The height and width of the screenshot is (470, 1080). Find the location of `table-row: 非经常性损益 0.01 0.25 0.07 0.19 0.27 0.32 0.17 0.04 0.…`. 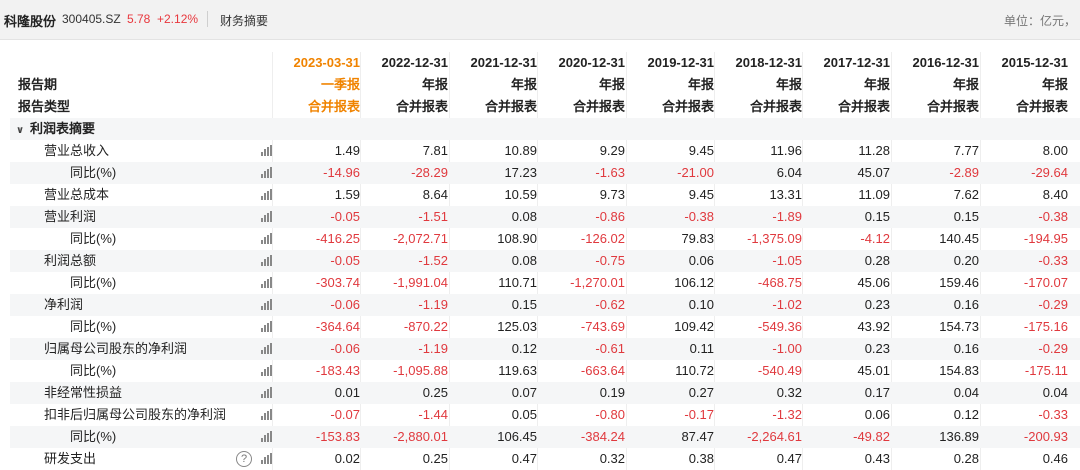

table-row: 非经常性损益 0.01 0.25 0.07 0.19 0.27 0.32 0.17 0.04 0.… is located at coordinates (545, 393).